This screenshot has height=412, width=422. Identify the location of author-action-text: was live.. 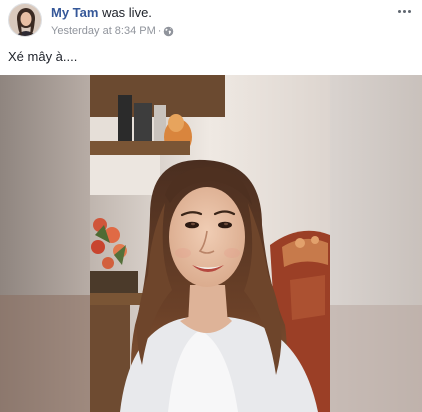
(127, 12).